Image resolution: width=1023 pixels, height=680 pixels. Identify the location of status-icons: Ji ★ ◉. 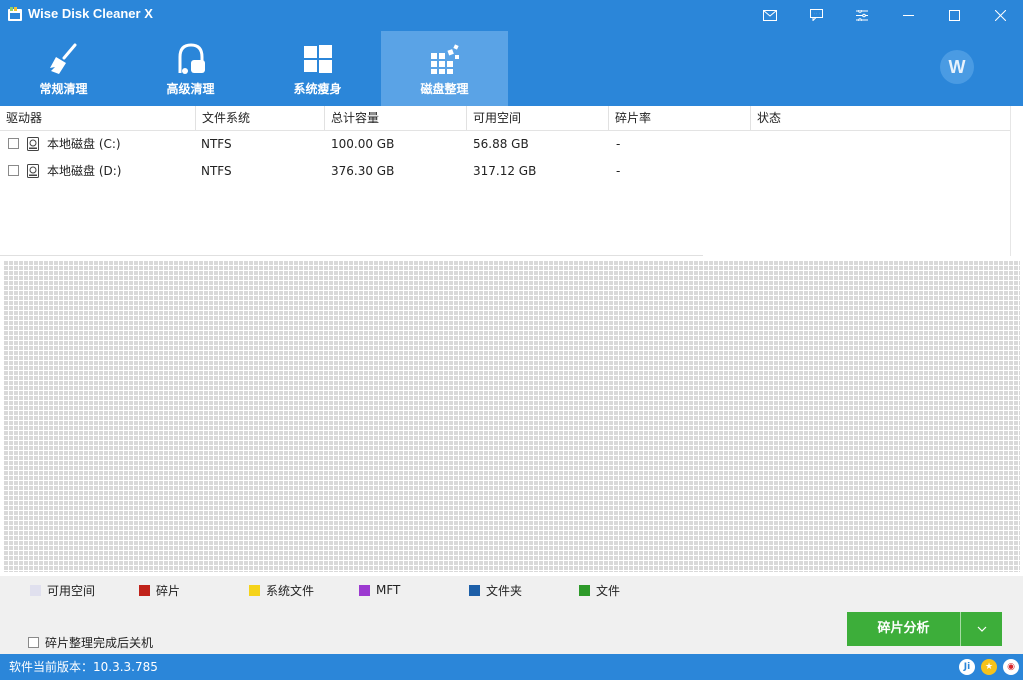
(989, 667).